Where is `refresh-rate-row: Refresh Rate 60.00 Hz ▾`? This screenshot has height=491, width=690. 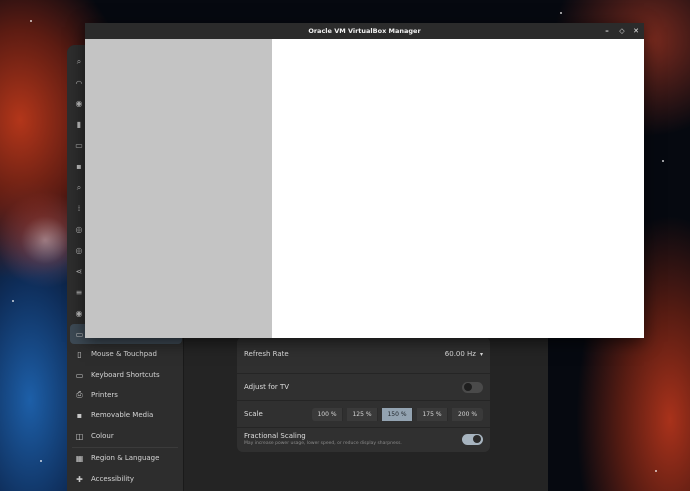 refresh-rate-row: Refresh Rate 60.00 Hz ▾ is located at coordinates (363, 354).